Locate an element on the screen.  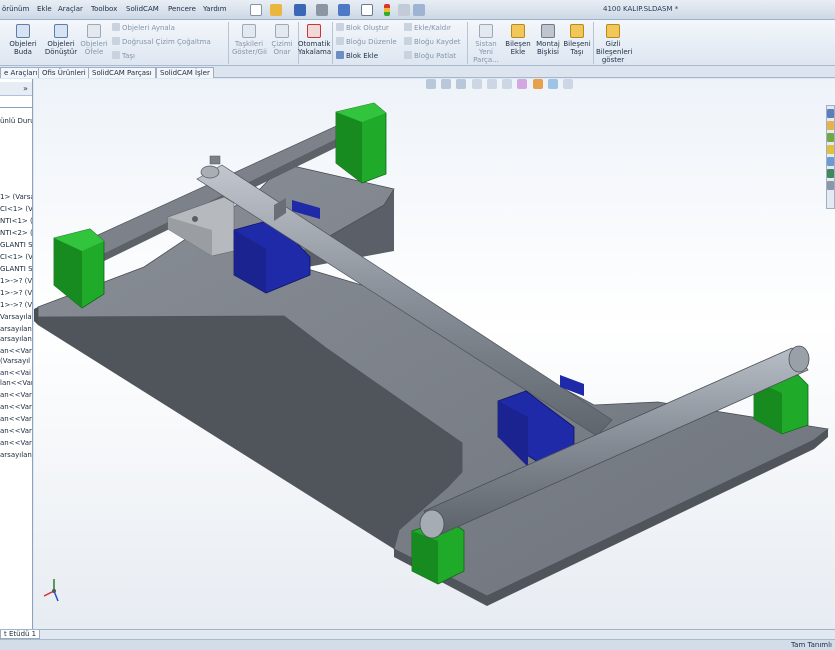
tree-item: arsayılan> is located at coordinates (16, 455).